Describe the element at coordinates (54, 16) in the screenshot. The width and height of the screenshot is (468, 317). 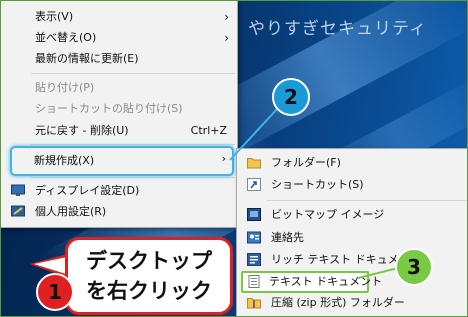
I see `menu-item-label: 表示(V)` at that location.